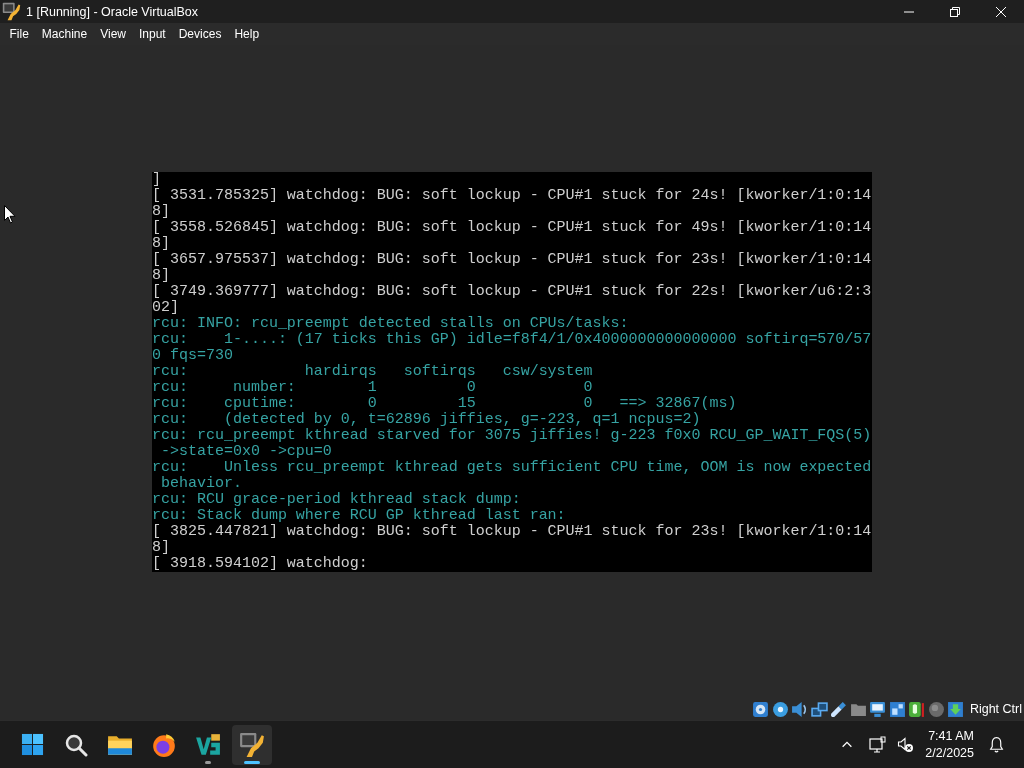 The height and width of the screenshot is (768, 1024). Describe the element at coordinates (113, 34) in the screenshot. I see `menu-item: View` at that location.